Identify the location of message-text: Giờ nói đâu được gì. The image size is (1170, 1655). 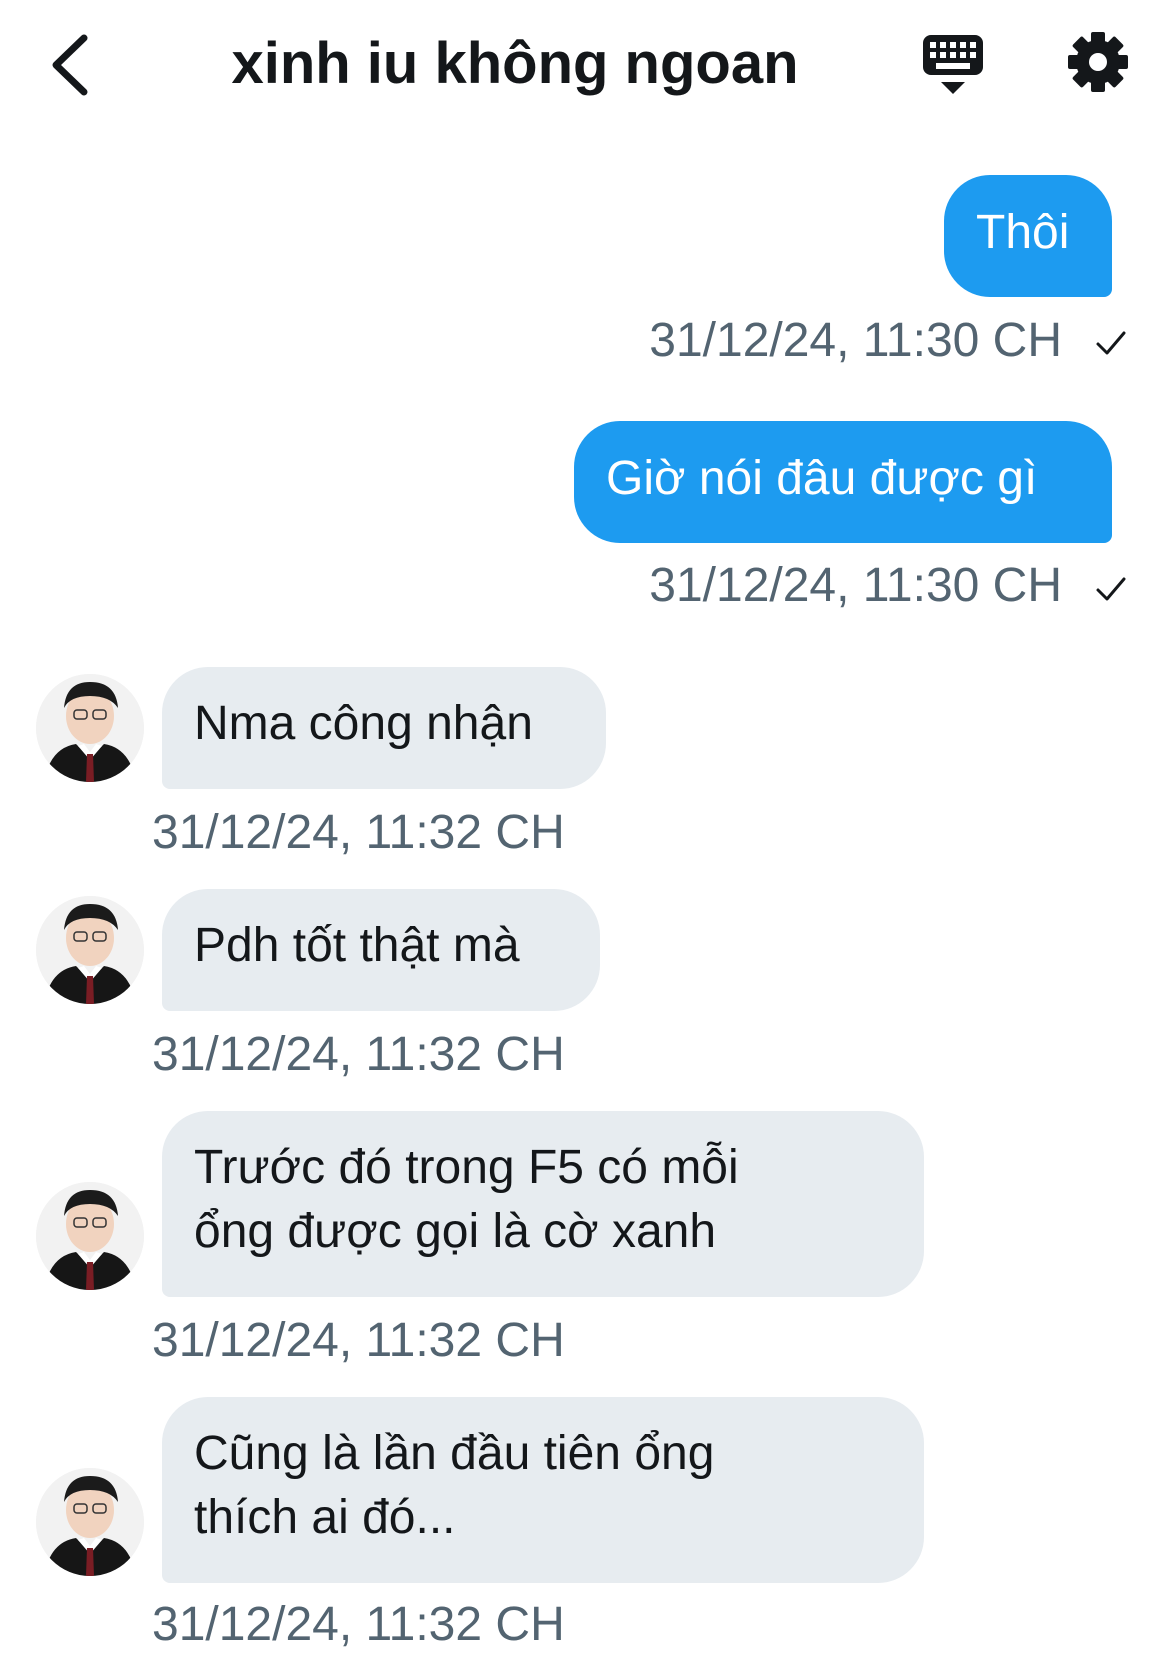
(822, 478).